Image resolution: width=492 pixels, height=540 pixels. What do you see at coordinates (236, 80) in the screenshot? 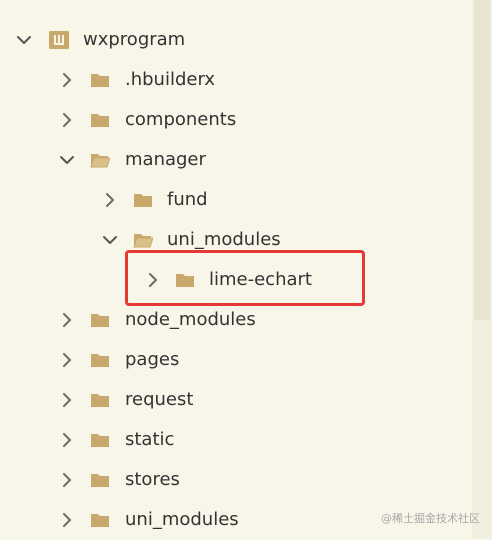
I see `tree-item-hbuilderx: .hbuilderx` at bounding box center [236, 80].